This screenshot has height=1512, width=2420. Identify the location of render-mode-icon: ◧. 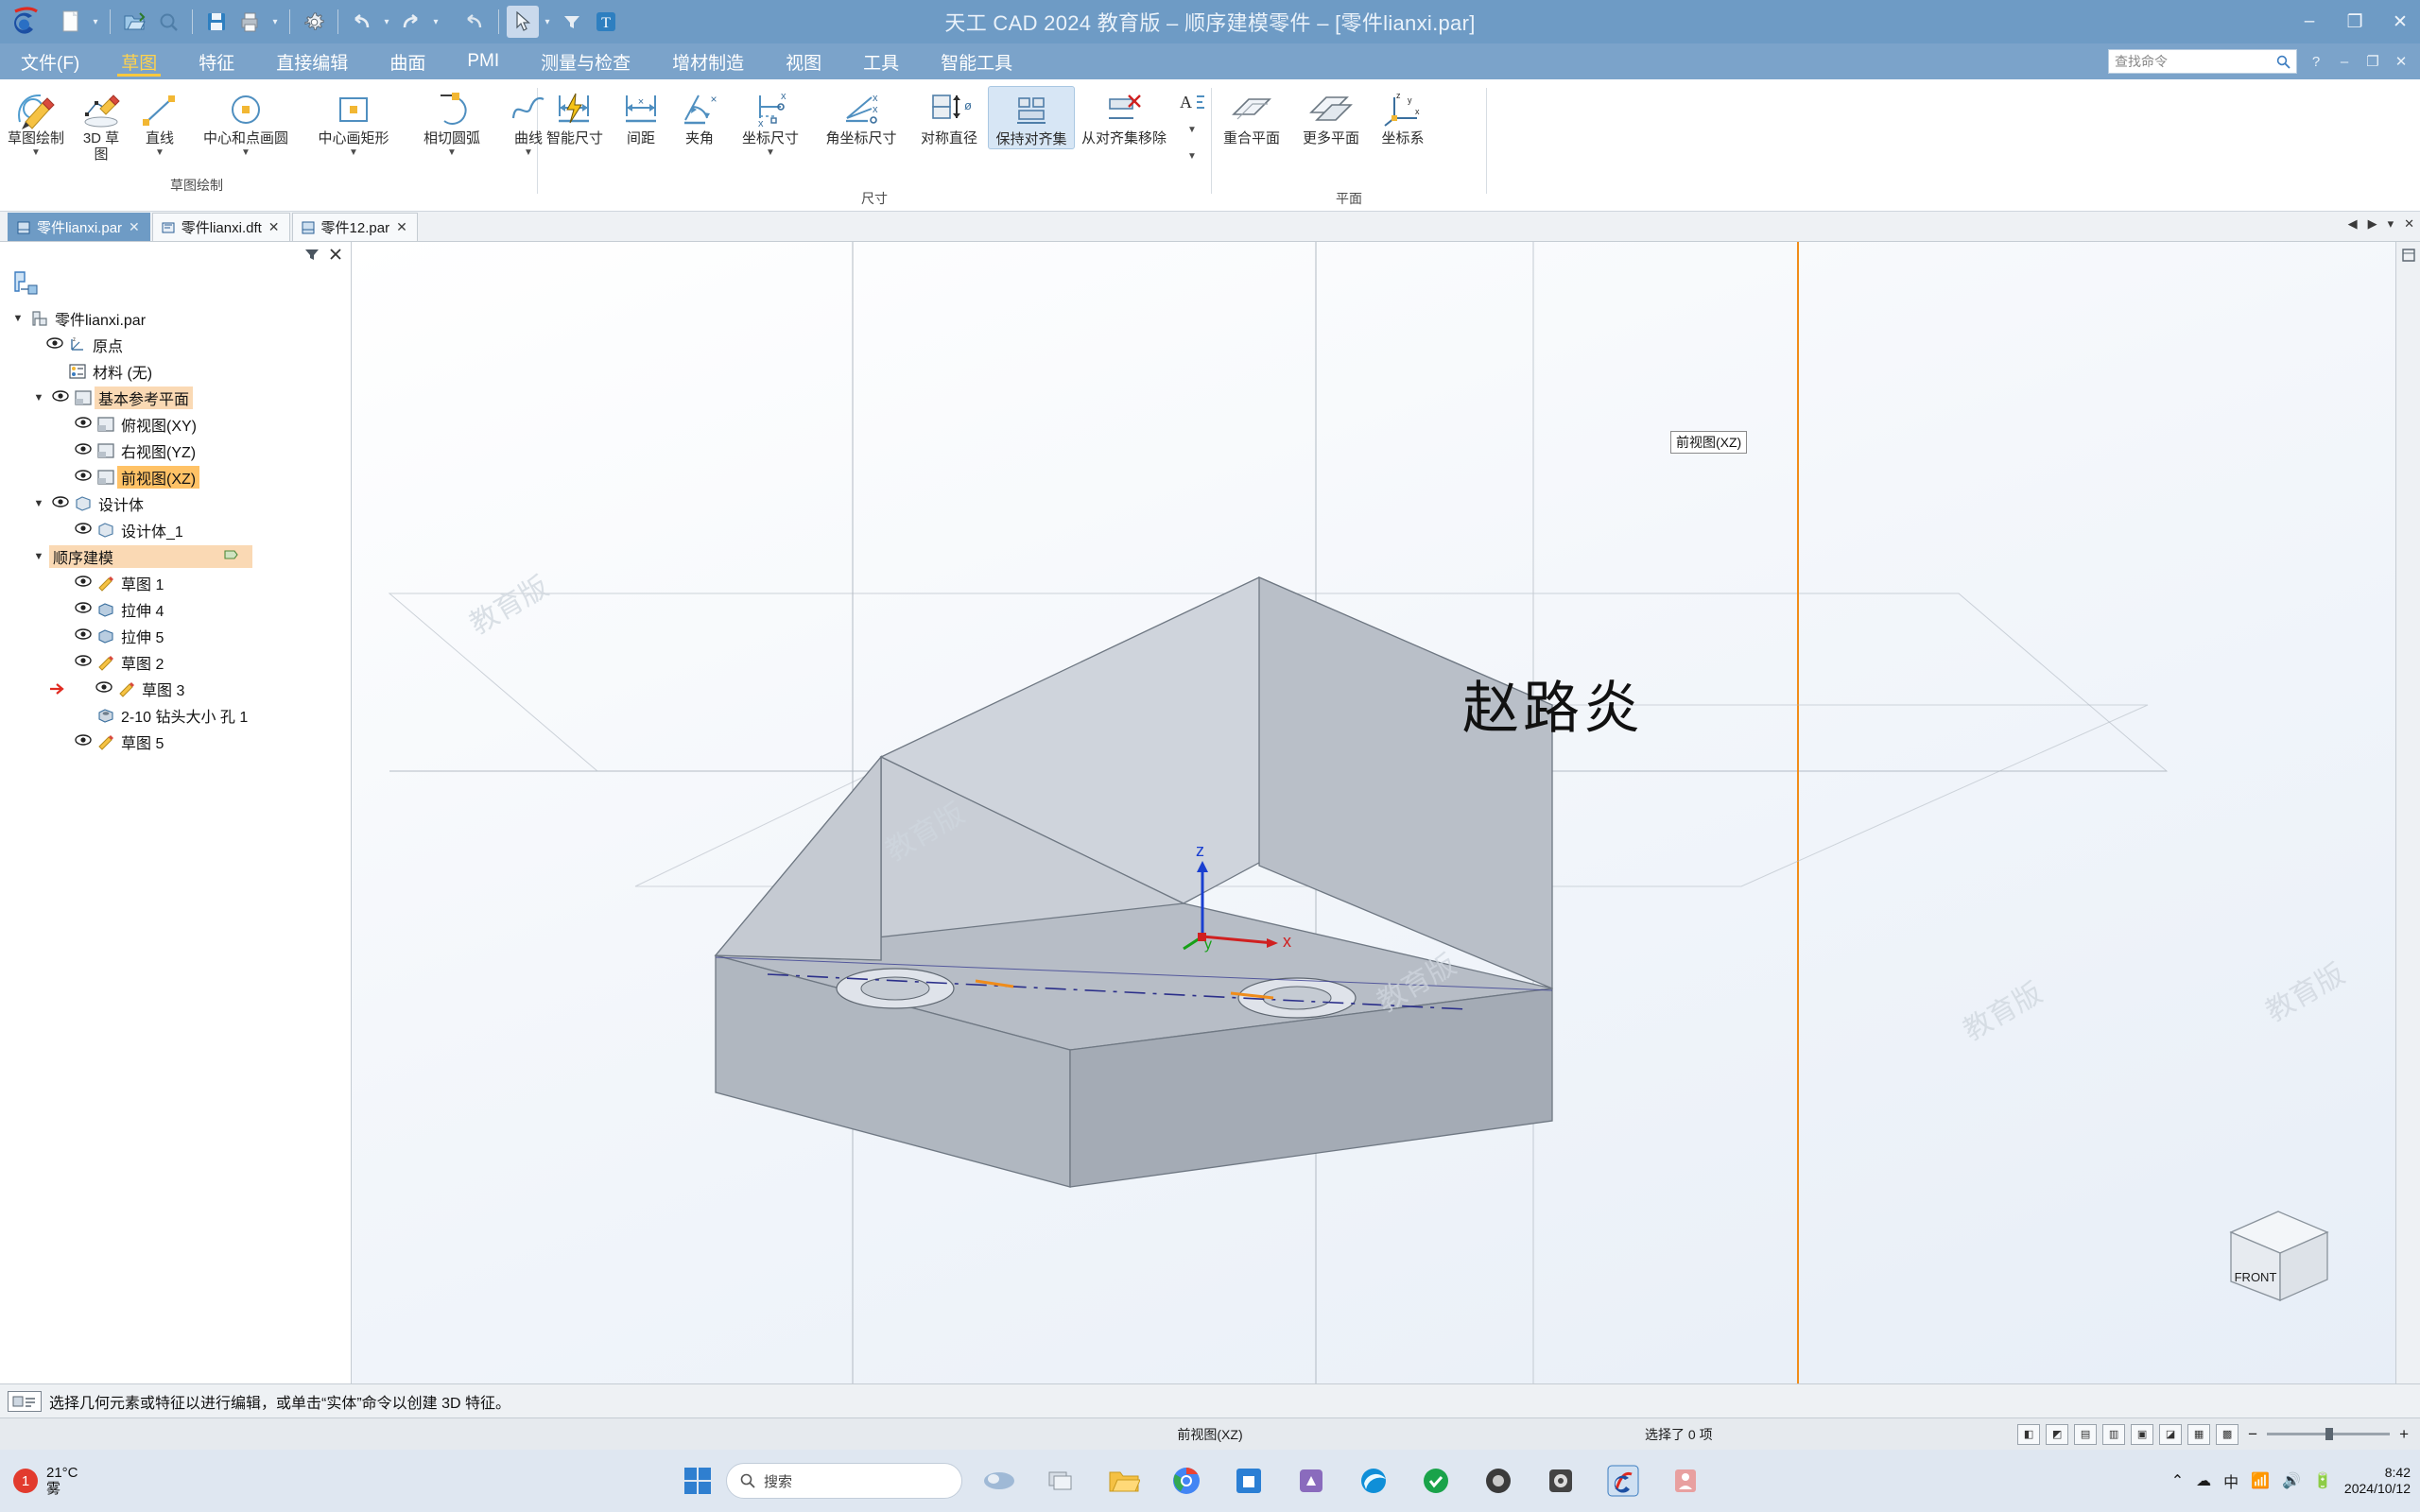
(2029, 1434).